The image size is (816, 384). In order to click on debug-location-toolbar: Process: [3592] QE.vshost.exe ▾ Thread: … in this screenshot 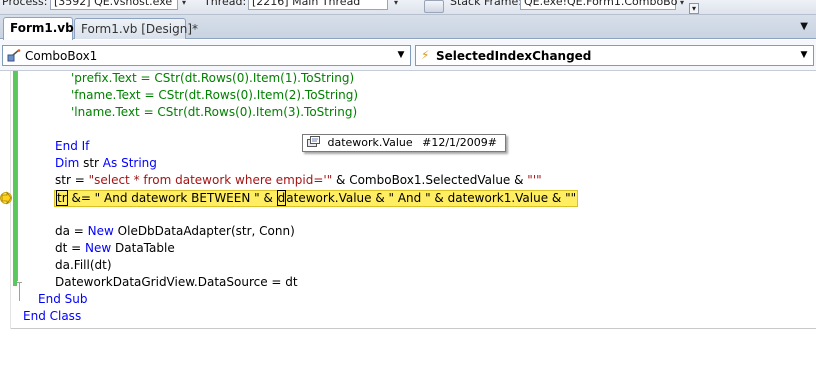, I will do `click(408, 7)`.